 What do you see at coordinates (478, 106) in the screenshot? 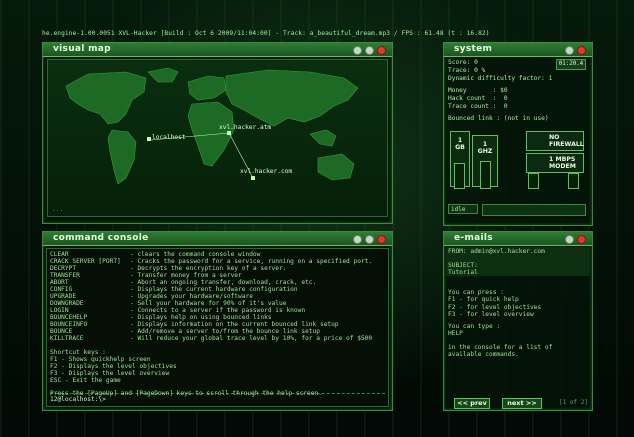
I see `trace-count-text: Trace count : 0` at bounding box center [478, 106].